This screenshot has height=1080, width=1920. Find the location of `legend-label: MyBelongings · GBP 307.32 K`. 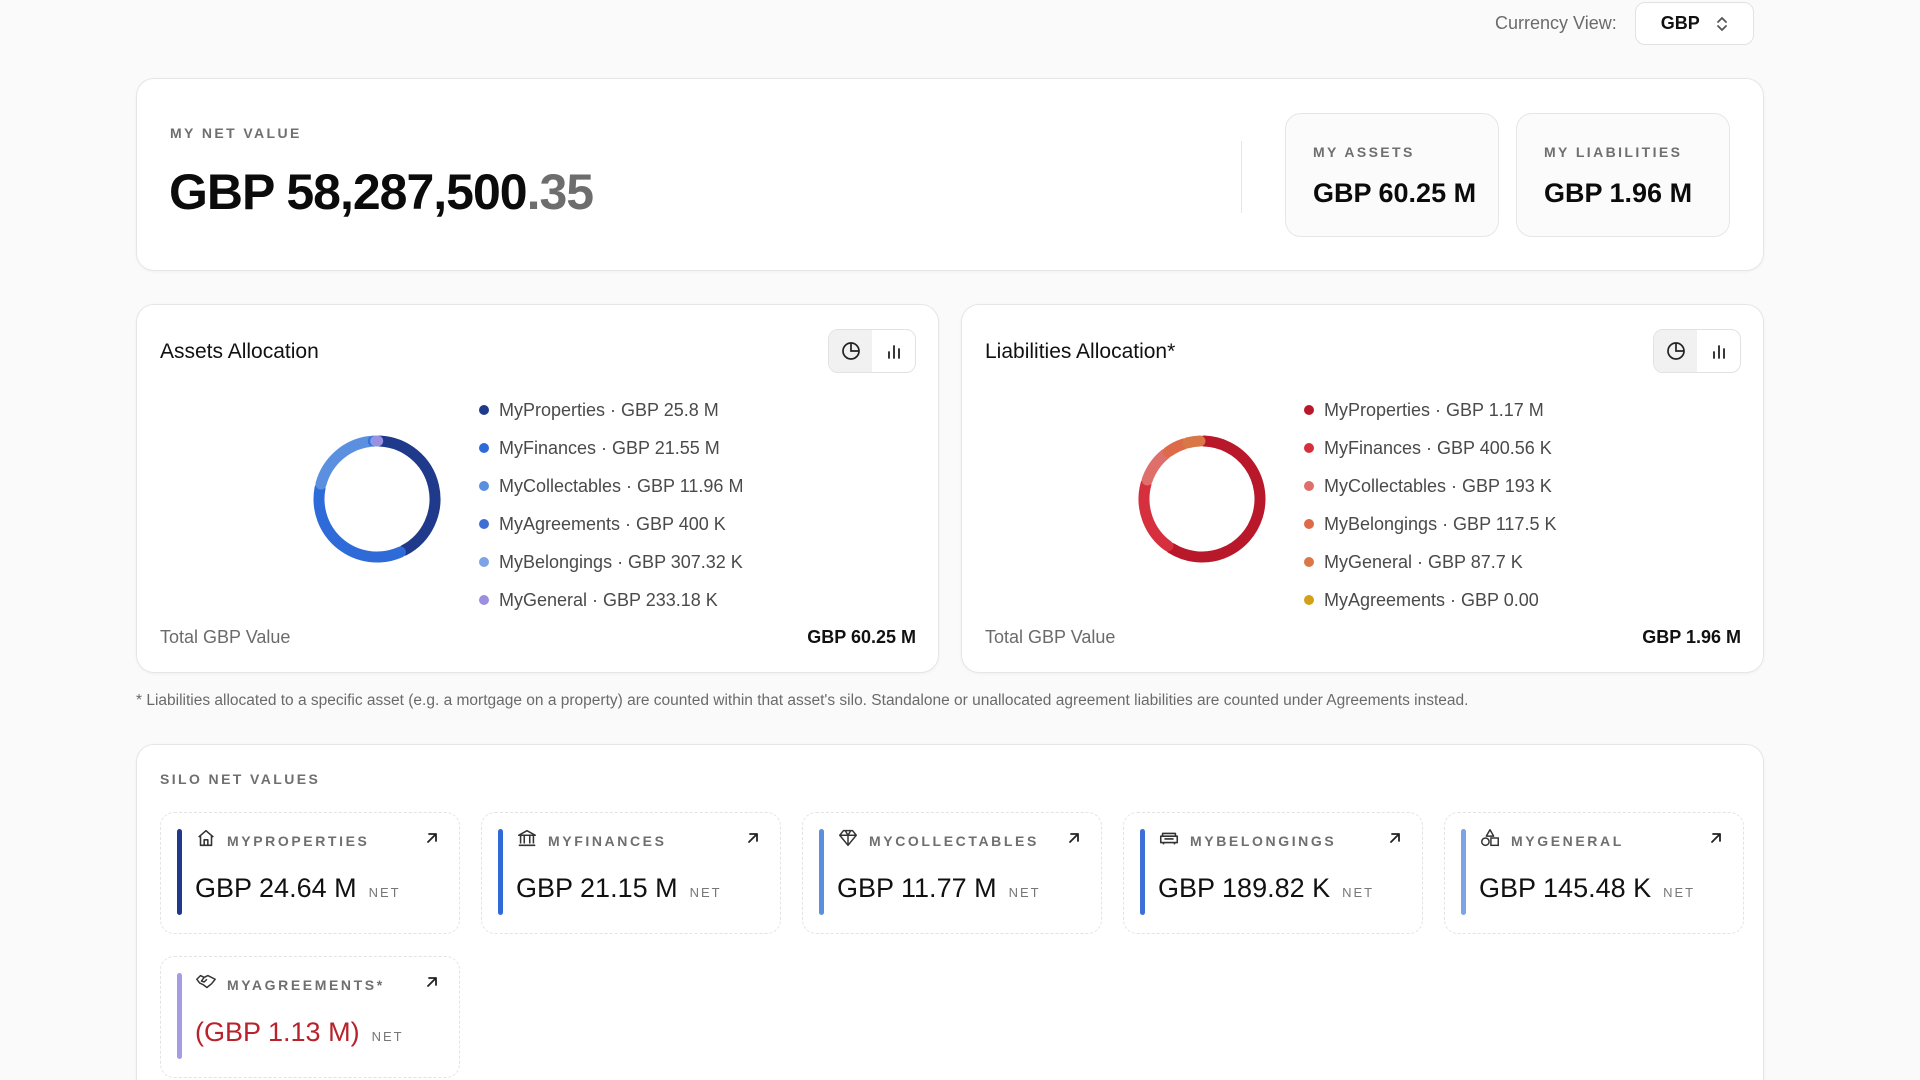

legend-label: MyBelongings · GBP 307.32 K is located at coordinates (621, 561).